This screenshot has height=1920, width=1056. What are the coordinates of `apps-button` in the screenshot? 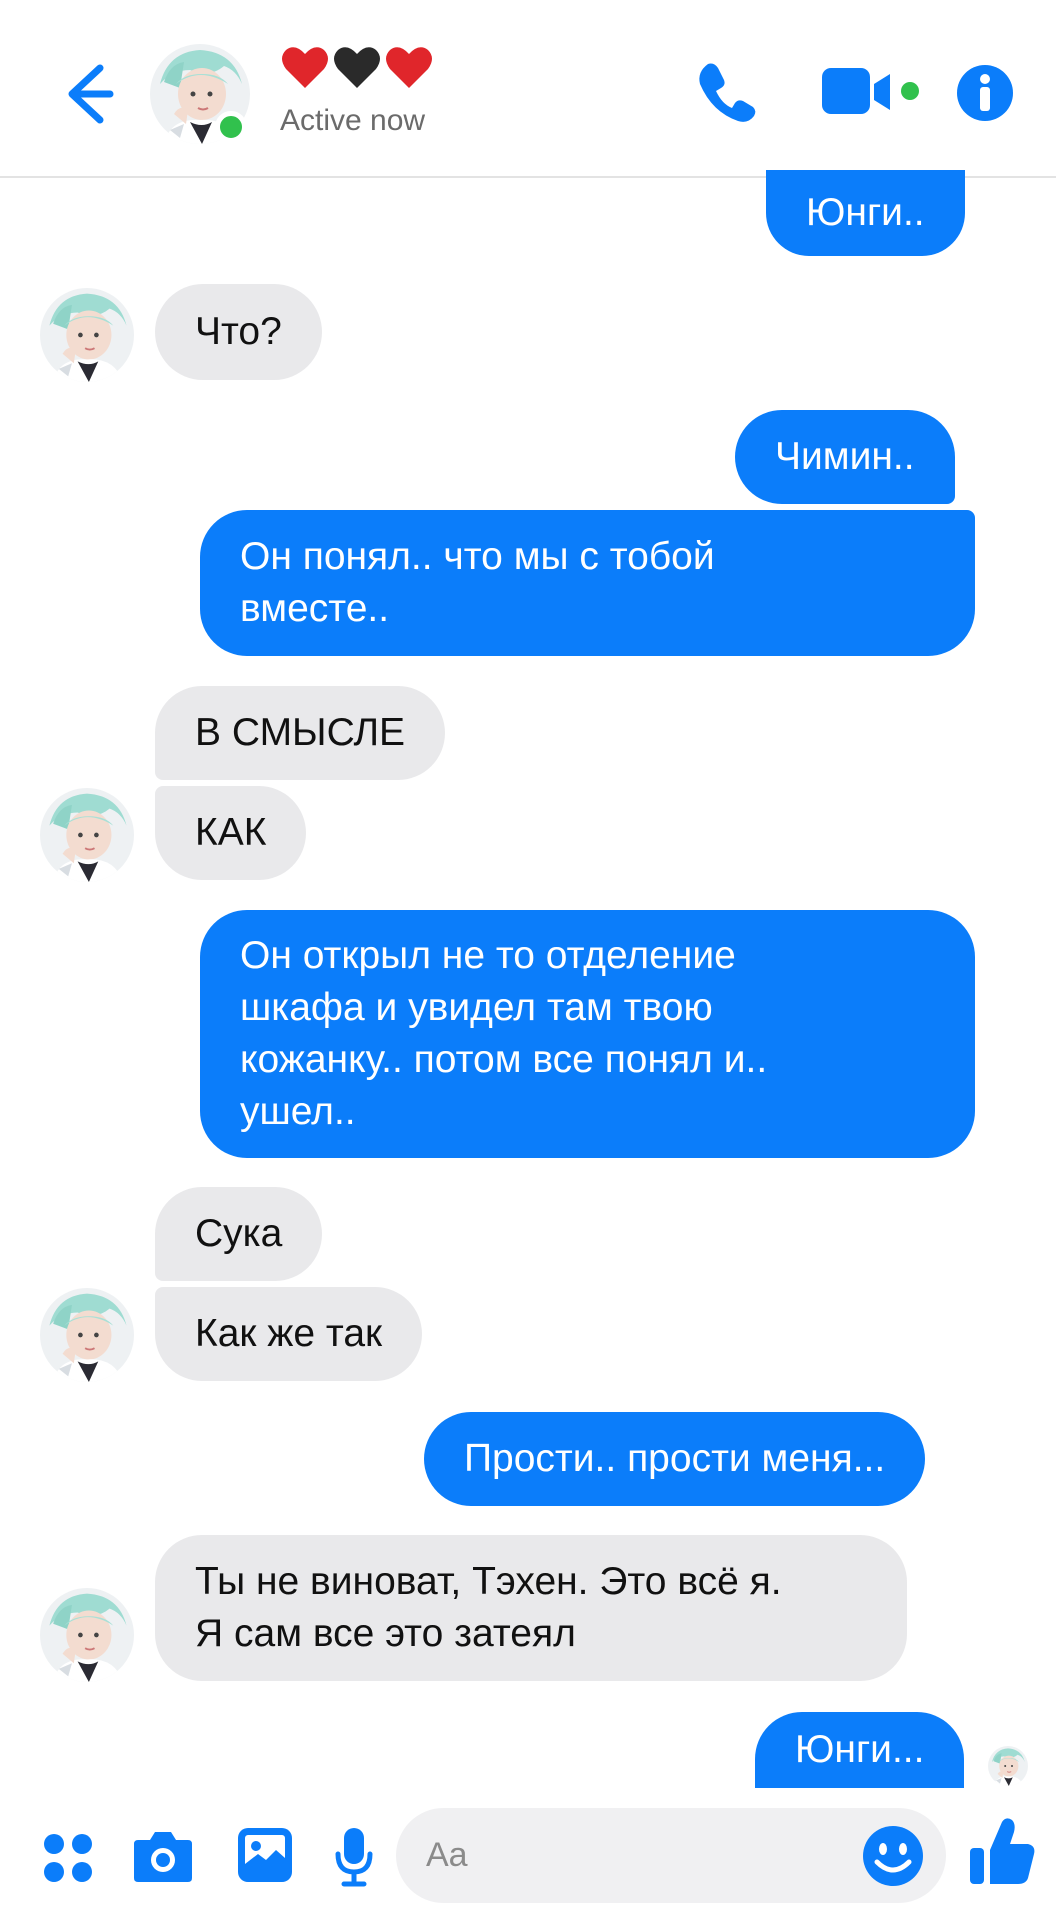 It's located at (68, 1860).